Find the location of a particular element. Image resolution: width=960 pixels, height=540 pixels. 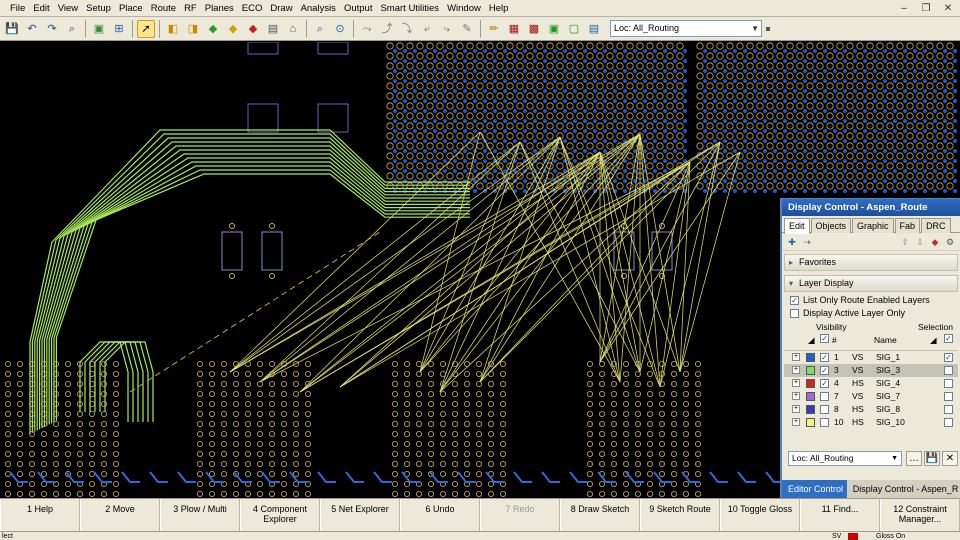

layer-row: +8 HS SIG_8 is located at coordinates (871, 409).